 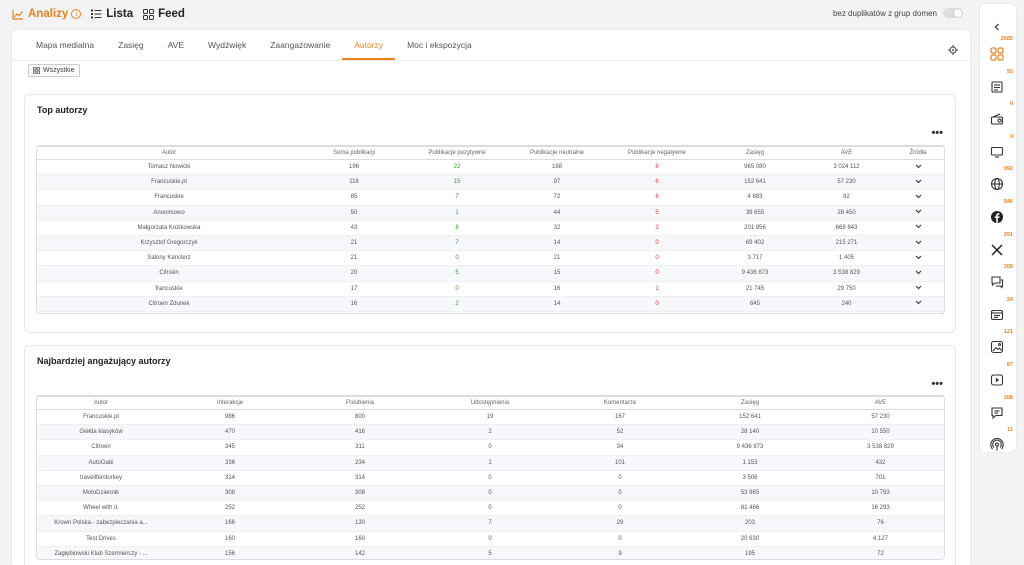 What do you see at coordinates (490, 167) in the screenshot?
I see `table-row: Tomasz Nowicki 196 22 168 6 965 080 3 024 112` at bounding box center [490, 167].